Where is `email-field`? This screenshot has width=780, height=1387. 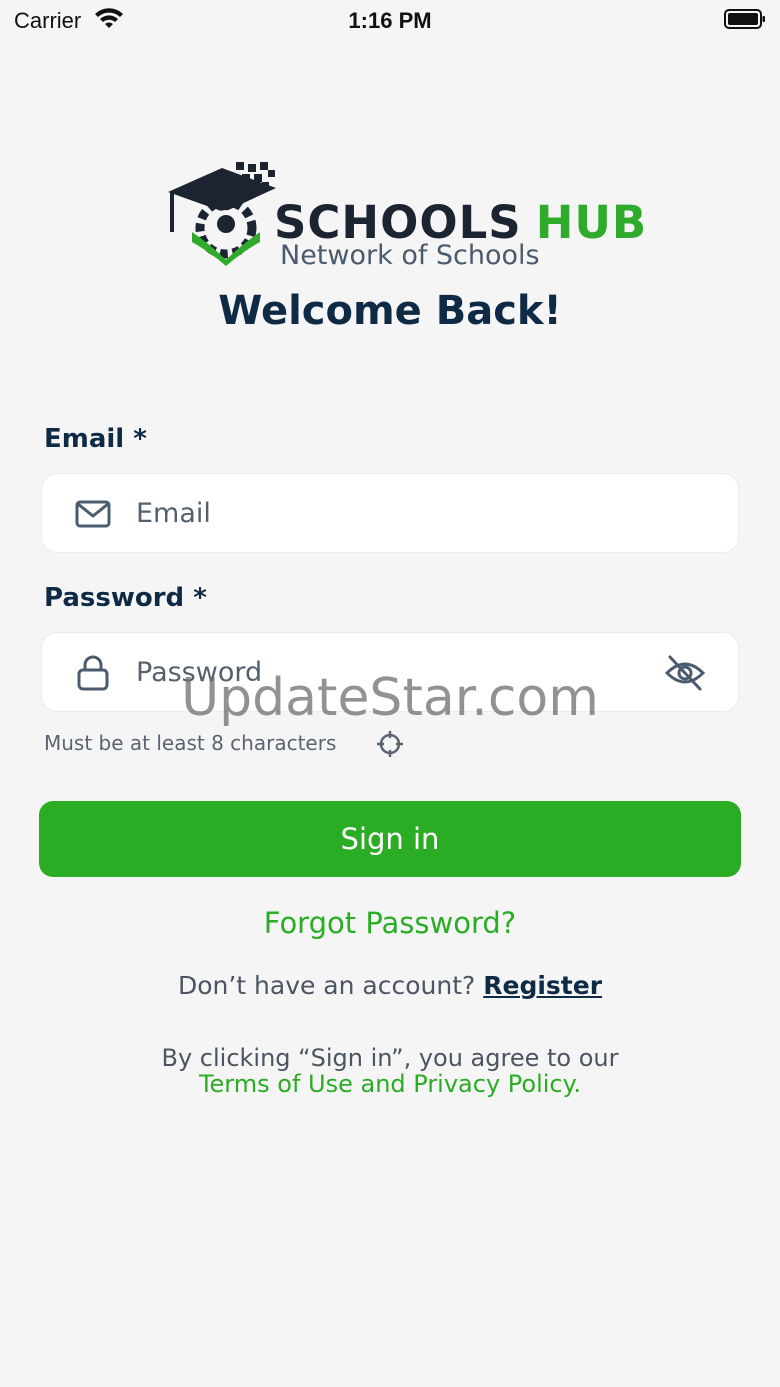
email-field is located at coordinates (390, 513).